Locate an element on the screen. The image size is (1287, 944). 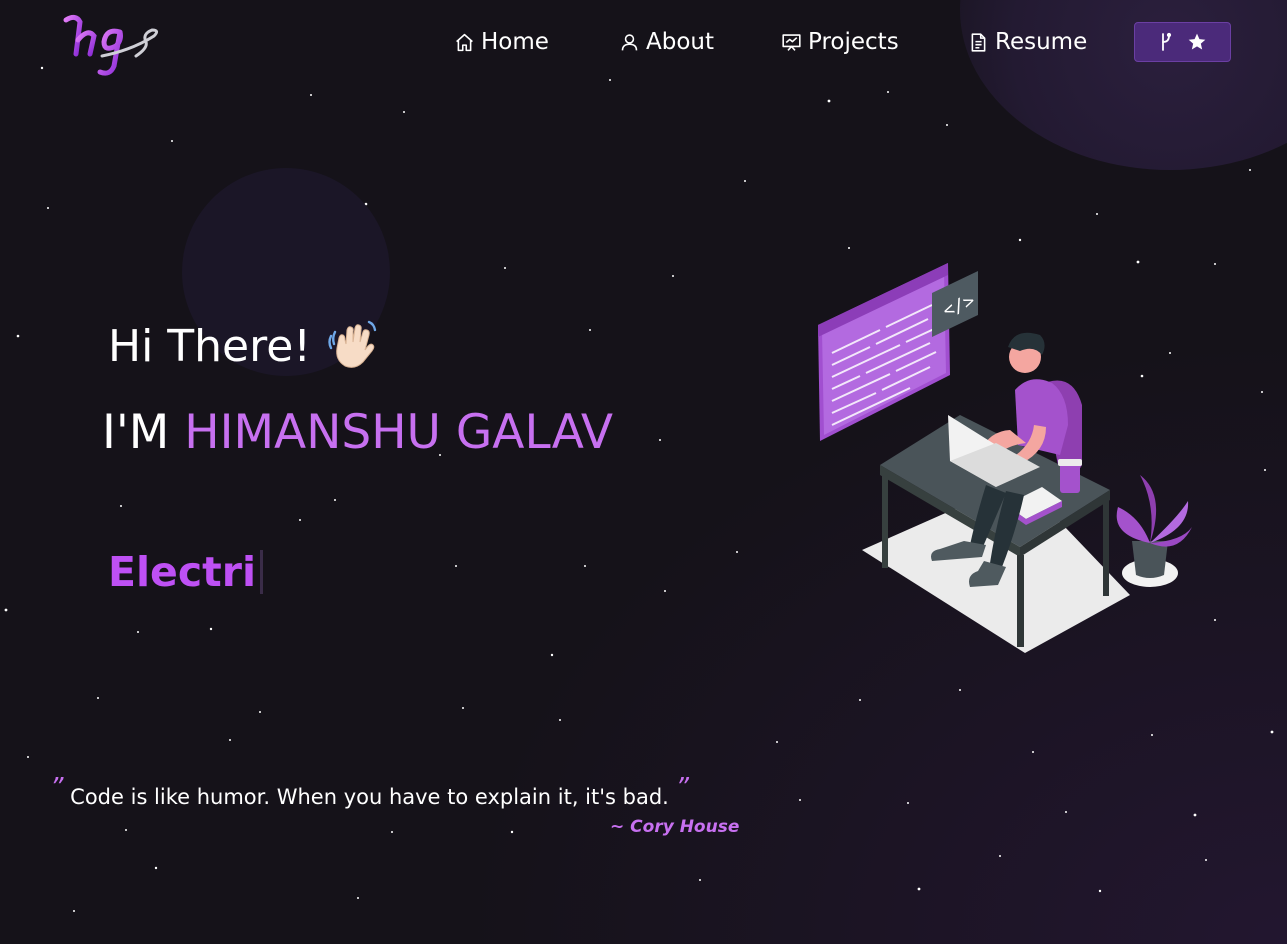
typewriter-role: Electri is located at coordinates (186, 572).